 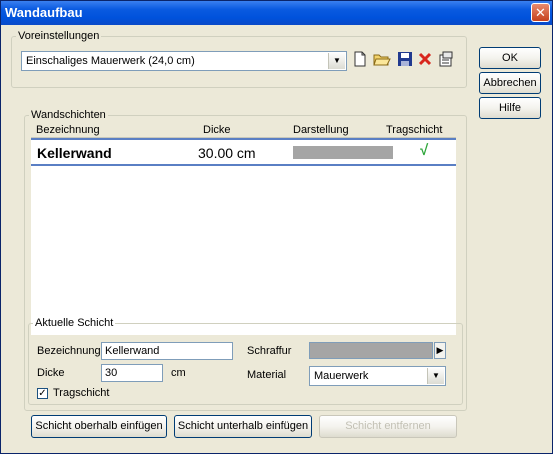 I want to click on column-header-name: Bezeichnung, so click(x=68, y=130).